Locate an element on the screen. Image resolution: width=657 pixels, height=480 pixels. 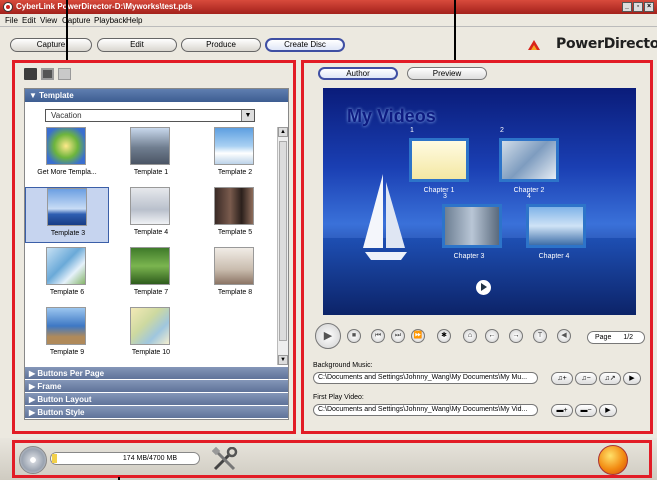
template-item: Template 10 is located at coordinates (151, 335).